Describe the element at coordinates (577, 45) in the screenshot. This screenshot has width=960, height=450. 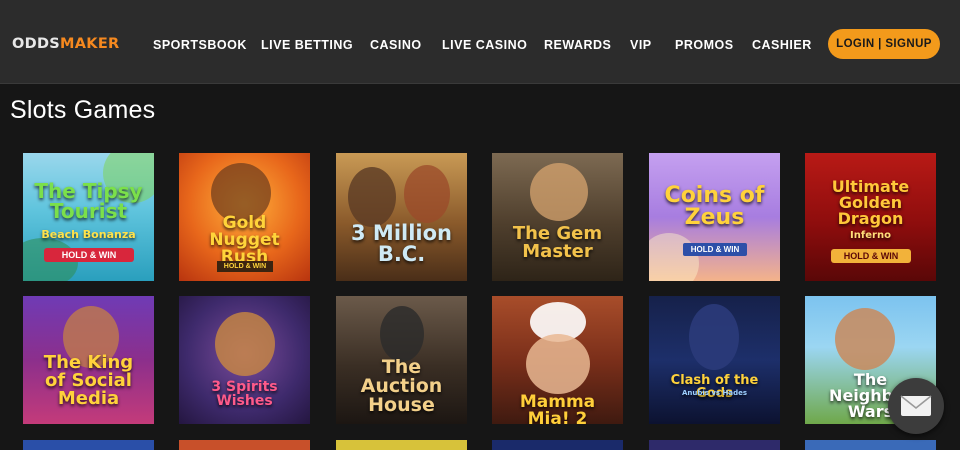
I see `nav-rewards: REWARDS` at that location.